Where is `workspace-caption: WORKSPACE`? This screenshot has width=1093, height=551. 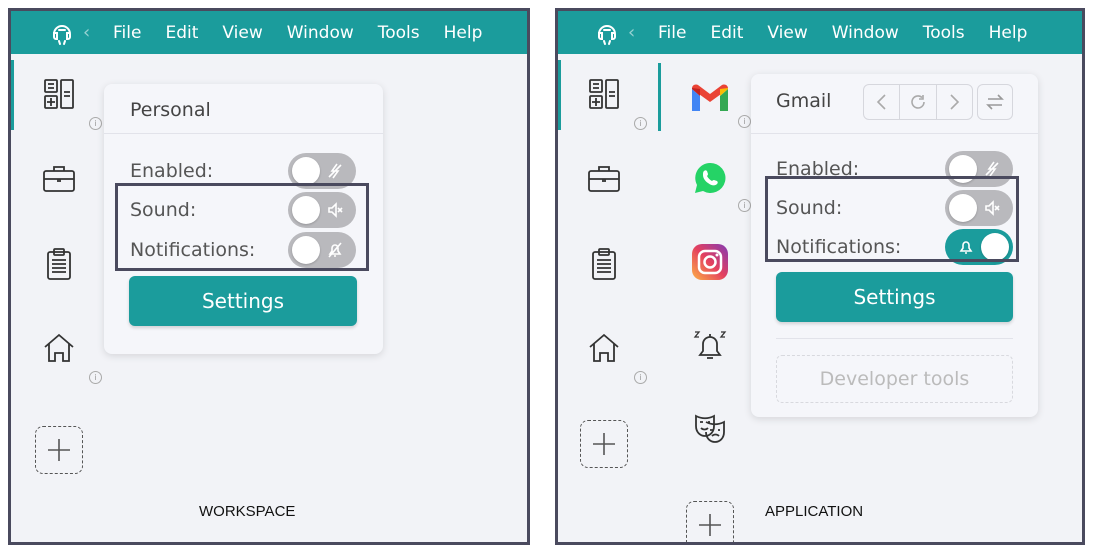 workspace-caption: WORKSPACE is located at coordinates (247, 511).